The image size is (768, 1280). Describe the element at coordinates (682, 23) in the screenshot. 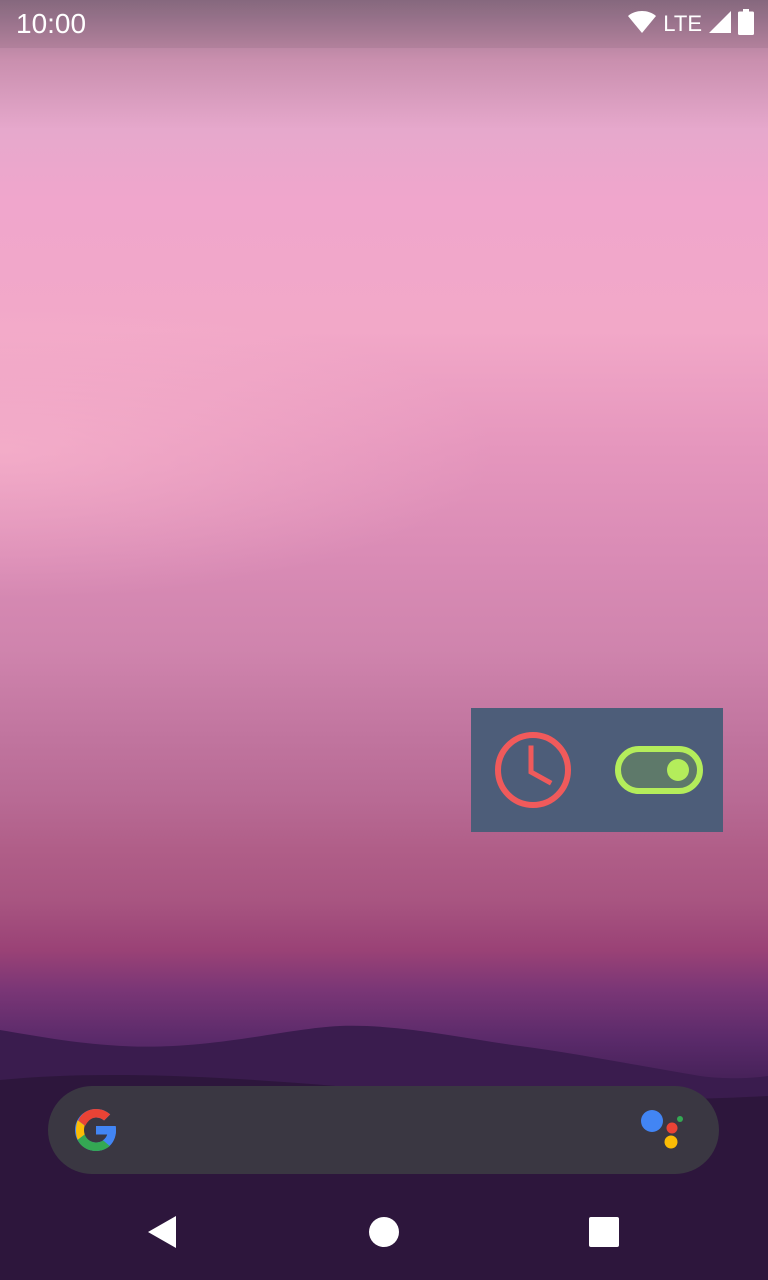

I see `network-type-label: LTE` at that location.